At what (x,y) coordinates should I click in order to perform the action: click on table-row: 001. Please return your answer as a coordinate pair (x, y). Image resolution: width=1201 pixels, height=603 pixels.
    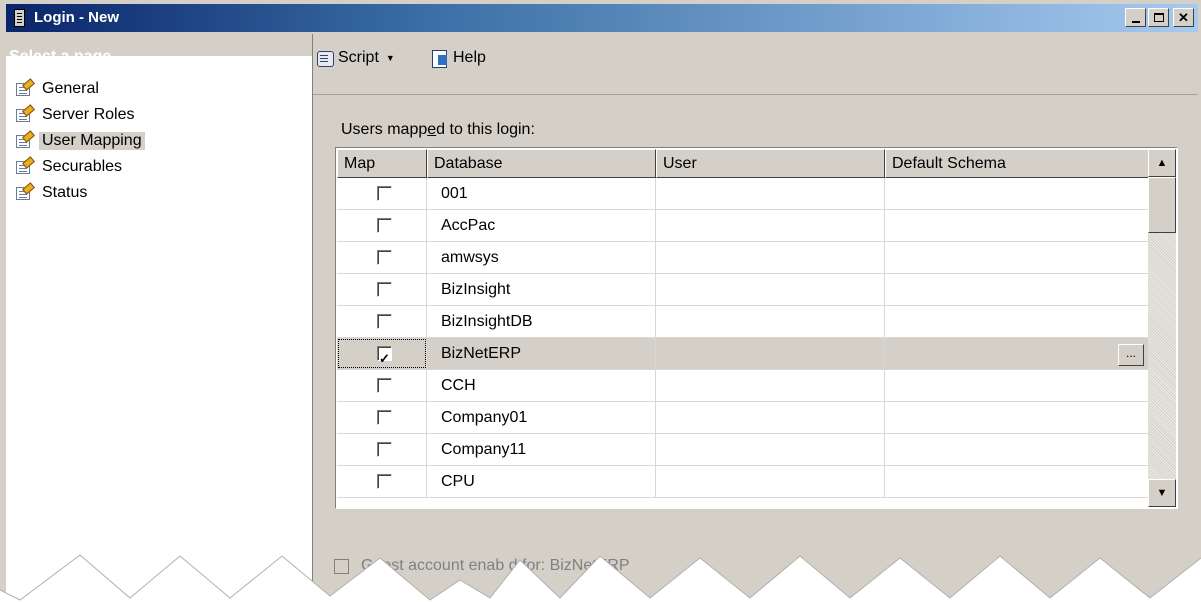
    Looking at the image, I should click on (743, 194).